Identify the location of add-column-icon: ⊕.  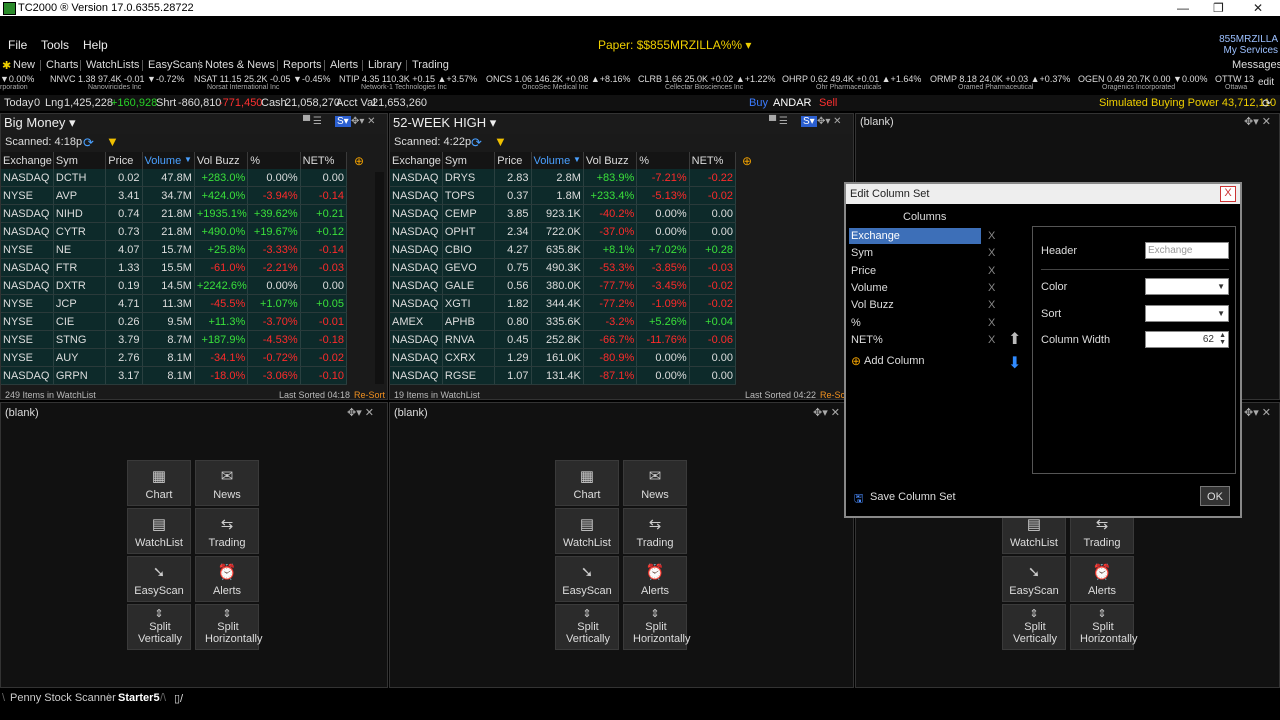
(747, 161).